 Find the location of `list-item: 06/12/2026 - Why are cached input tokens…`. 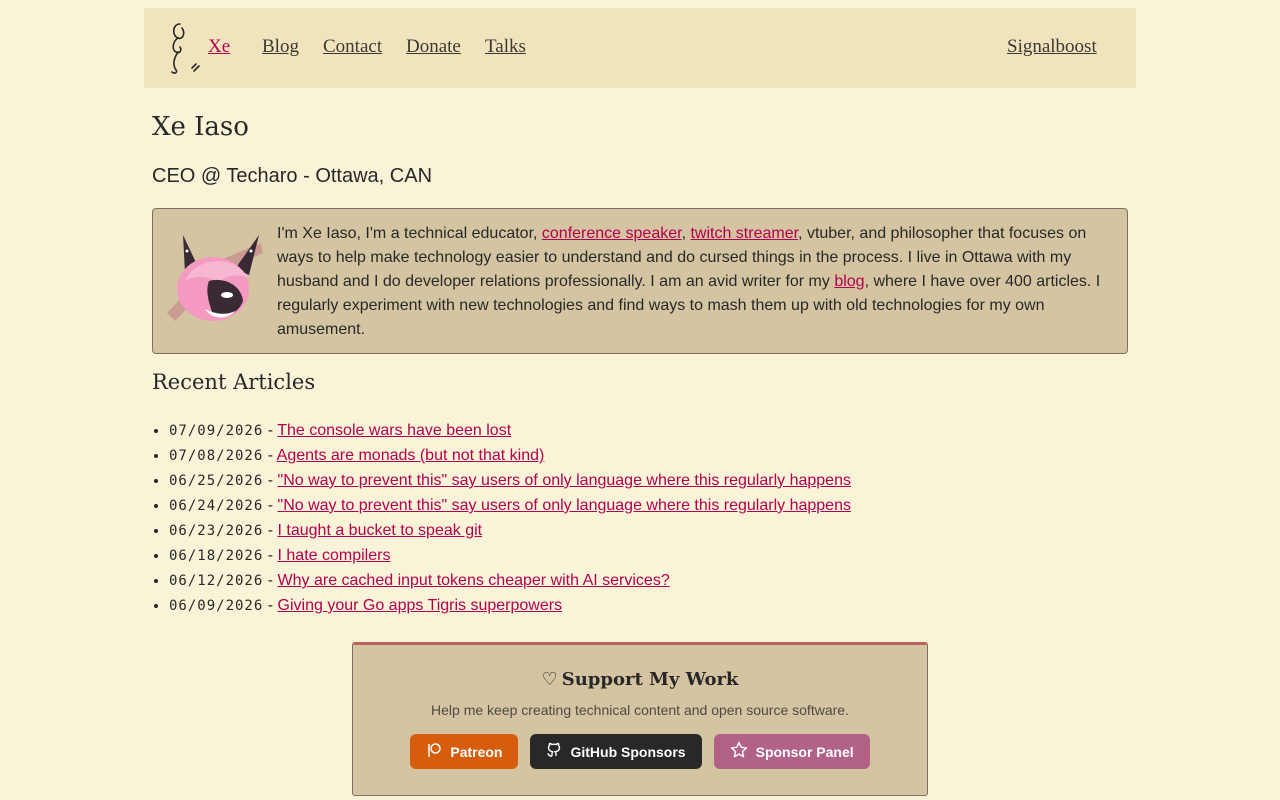

list-item: 06/12/2026 - Why are cached input tokens… is located at coordinates (510, 580).